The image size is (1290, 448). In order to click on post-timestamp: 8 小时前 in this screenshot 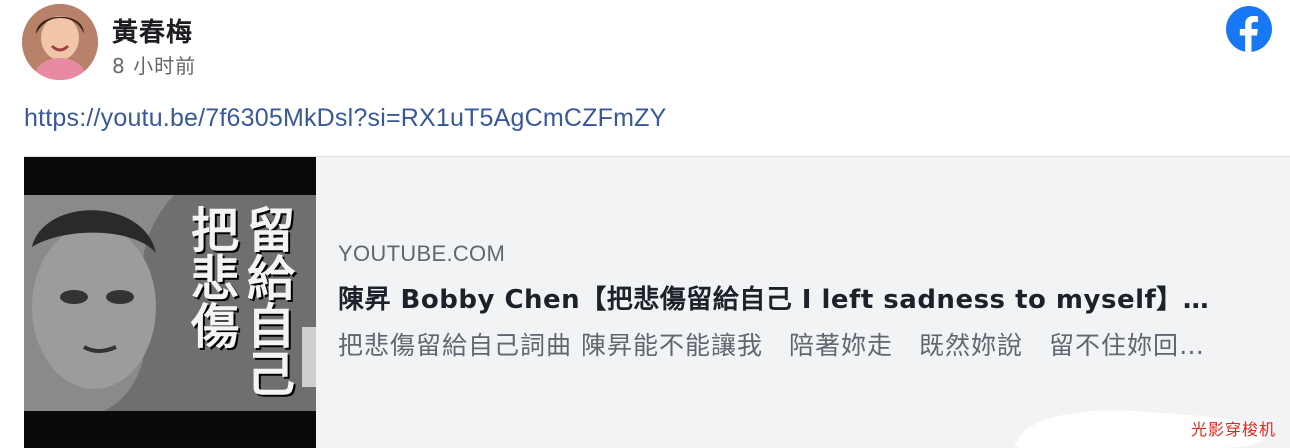, I will do `click(154, 64)`.